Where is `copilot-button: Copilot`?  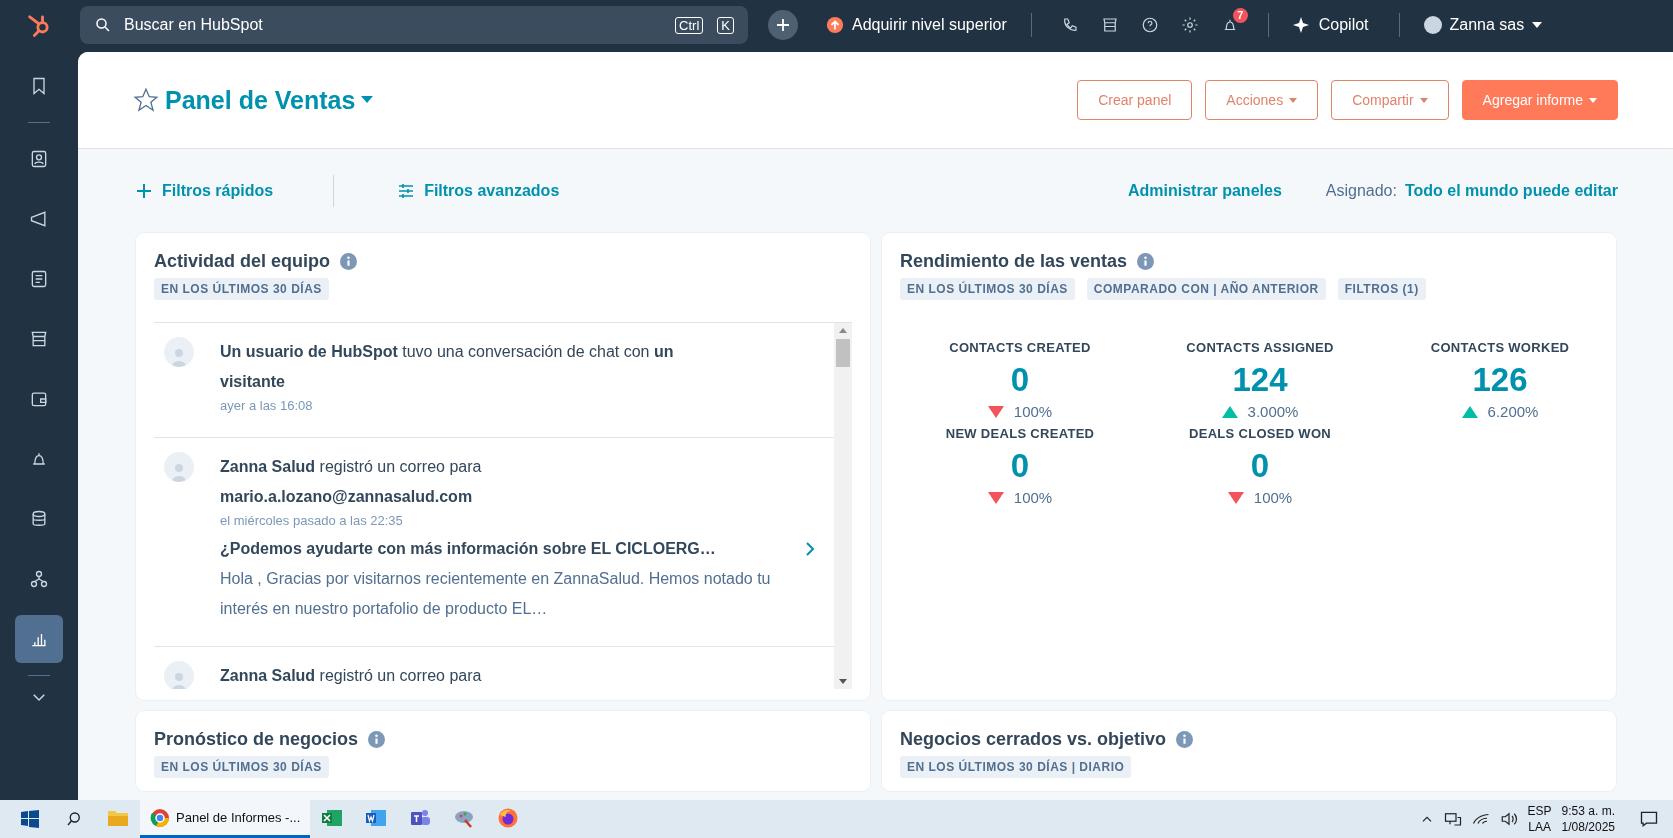 copilot-button: Copilot is located at coordinates (1327, 25).